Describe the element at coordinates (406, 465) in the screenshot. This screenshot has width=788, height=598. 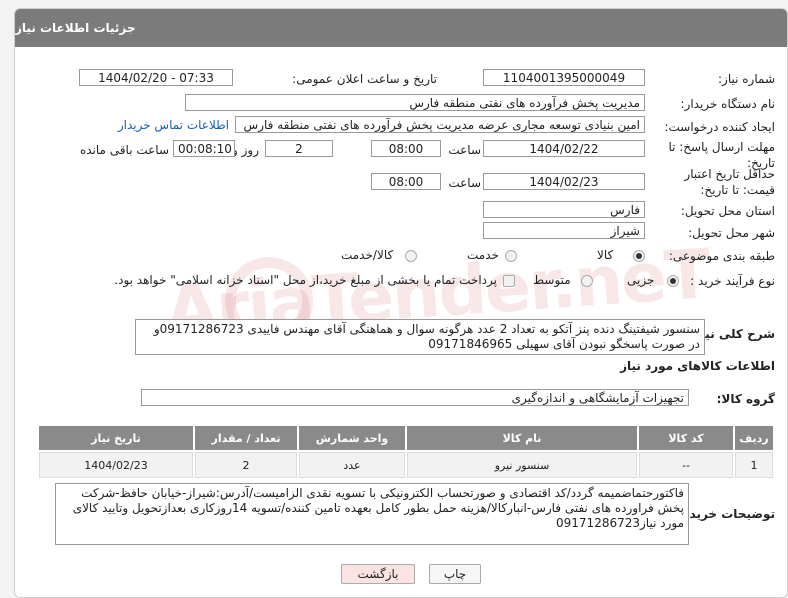
I see `table-row: 1 -- سنسور نیرو عدد 2 1404/02/23` at that location.